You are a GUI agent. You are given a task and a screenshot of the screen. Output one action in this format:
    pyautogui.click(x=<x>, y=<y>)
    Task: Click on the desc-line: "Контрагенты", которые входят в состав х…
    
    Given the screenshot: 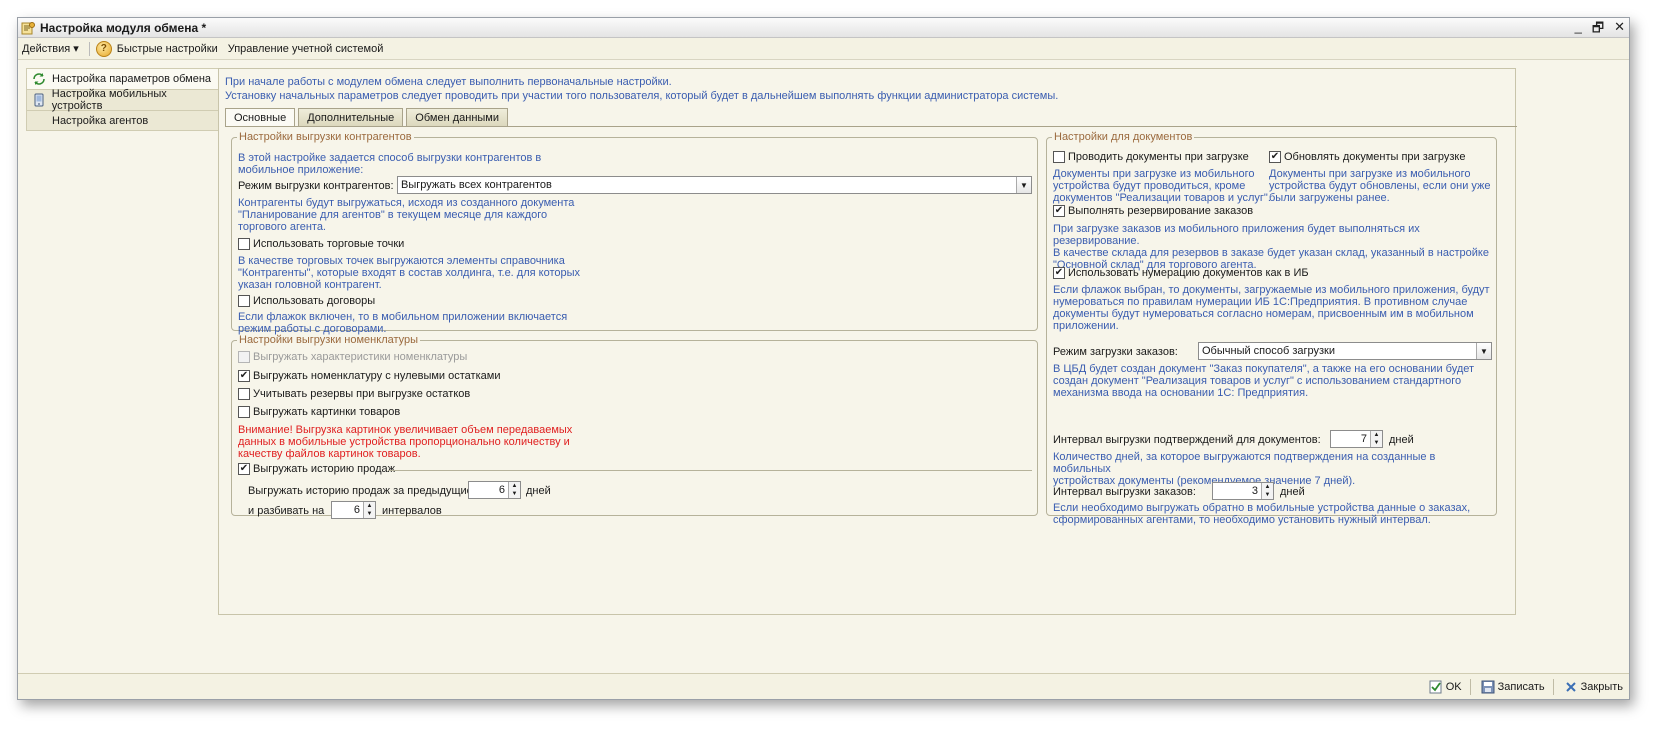 What is the action you would take?
    pyautogui.click(x=409, y=273)
    